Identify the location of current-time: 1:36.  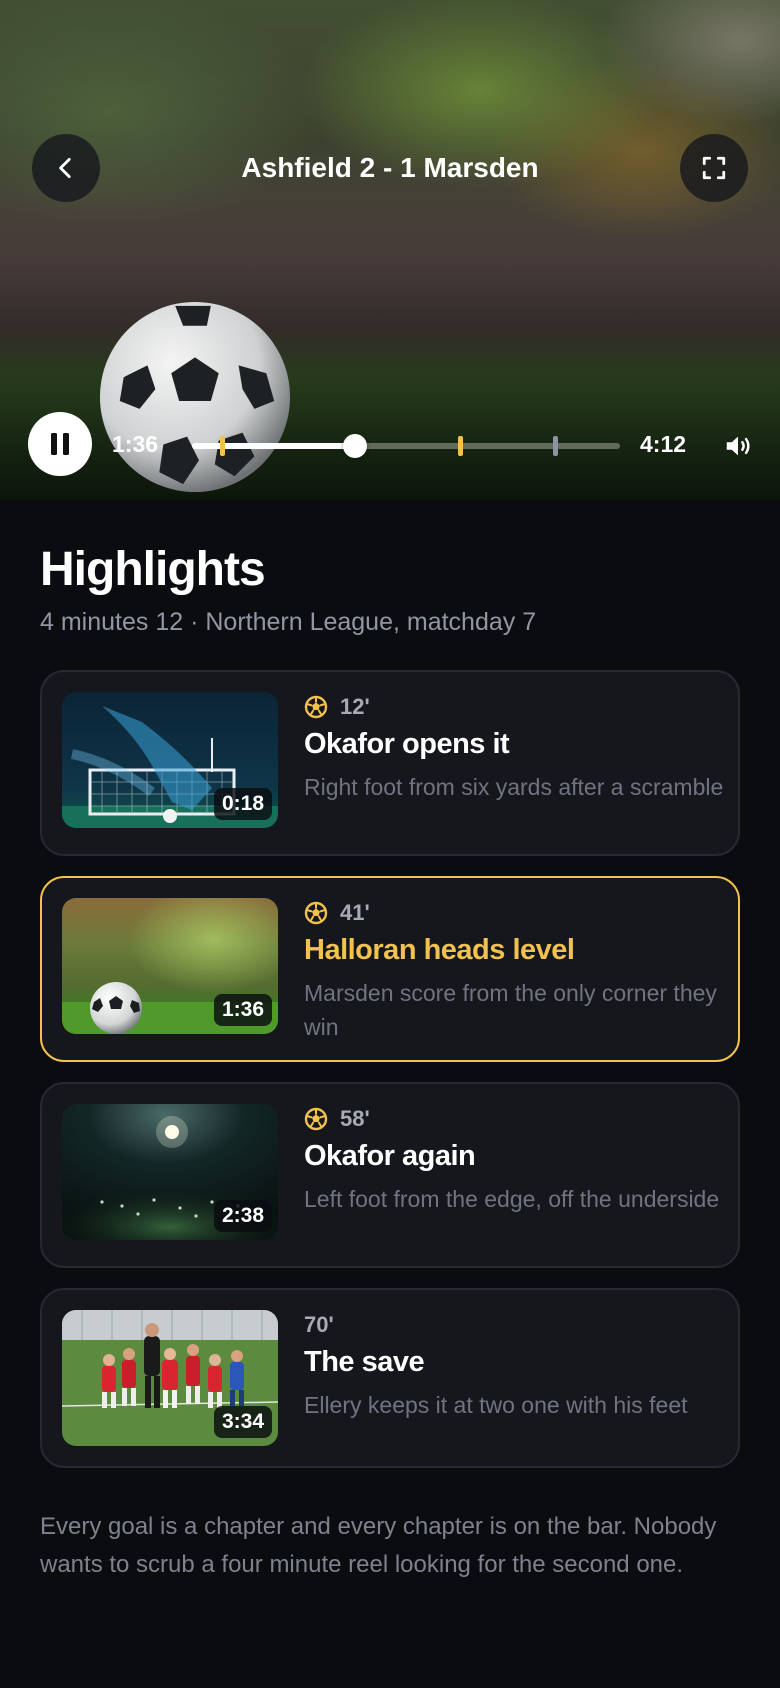
(135, 444).